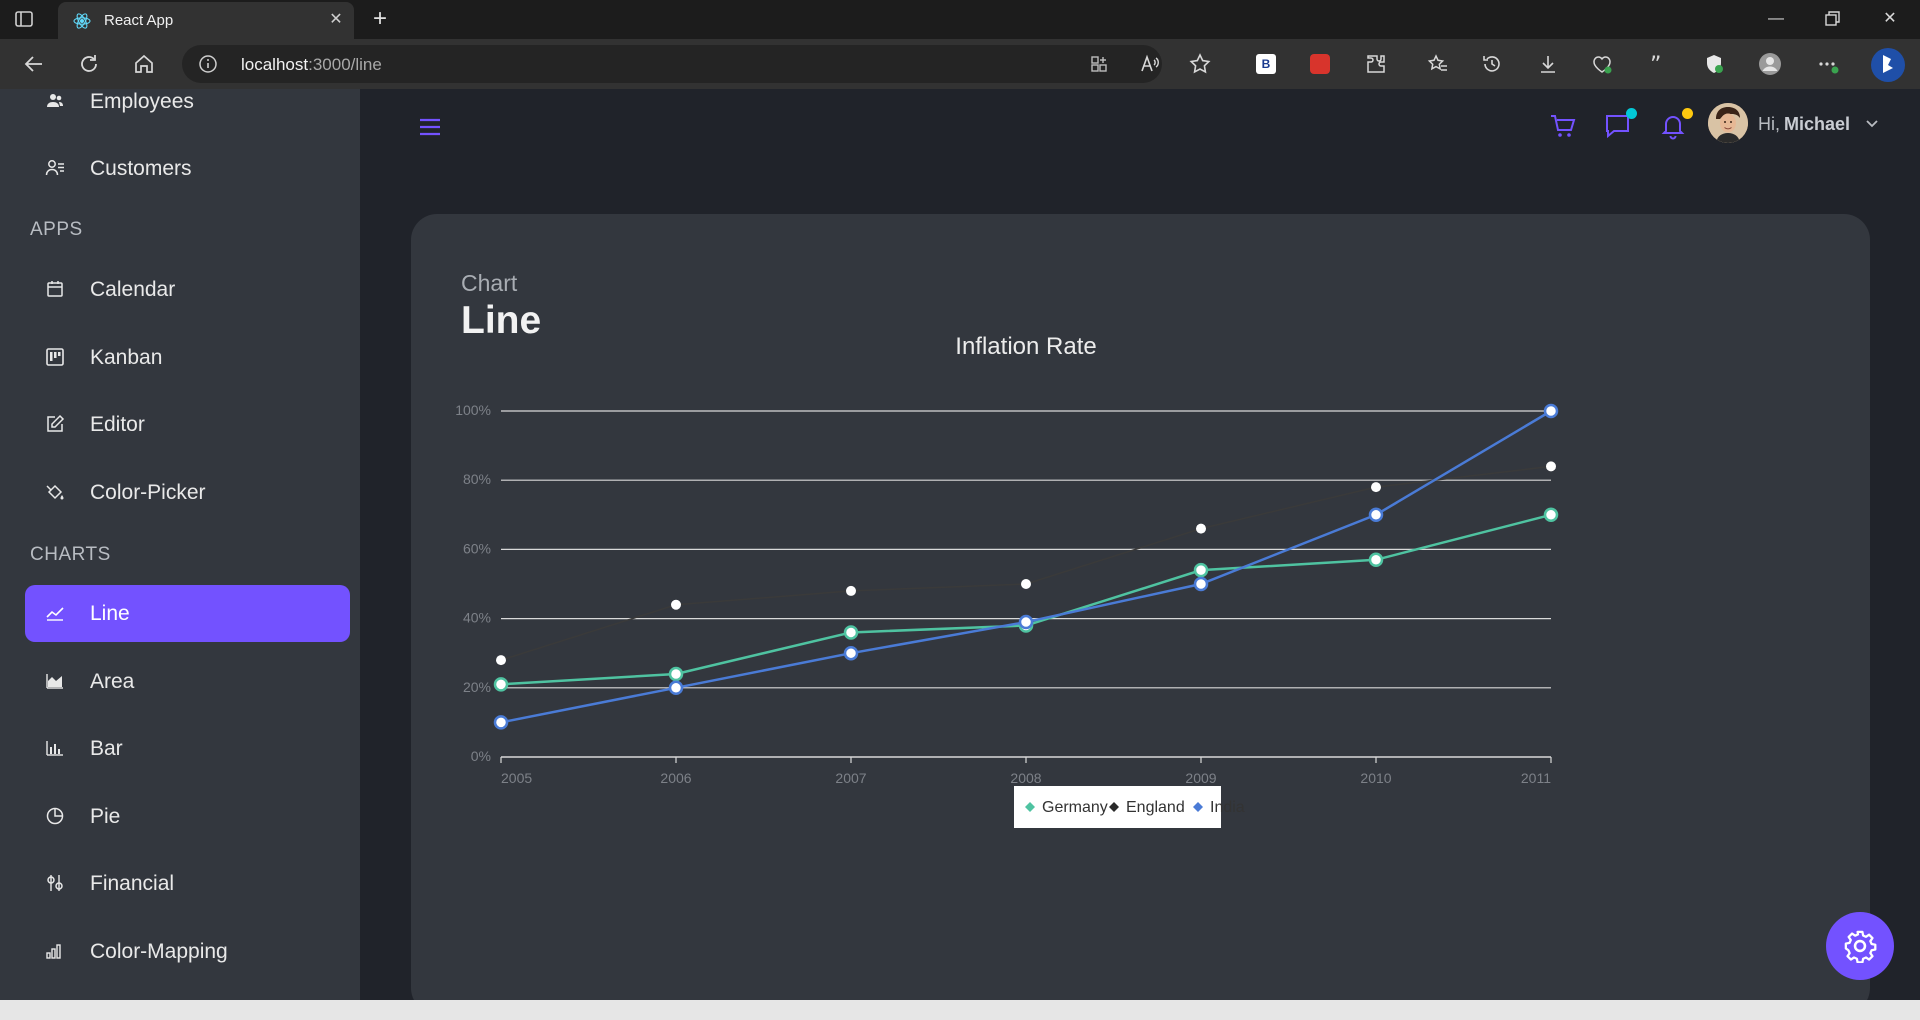 The height and width of the screenshot is (1020, 1920). Describe the element at coordinates (139, 20) in the screenshot. I see `tab-title: React App` at that location.